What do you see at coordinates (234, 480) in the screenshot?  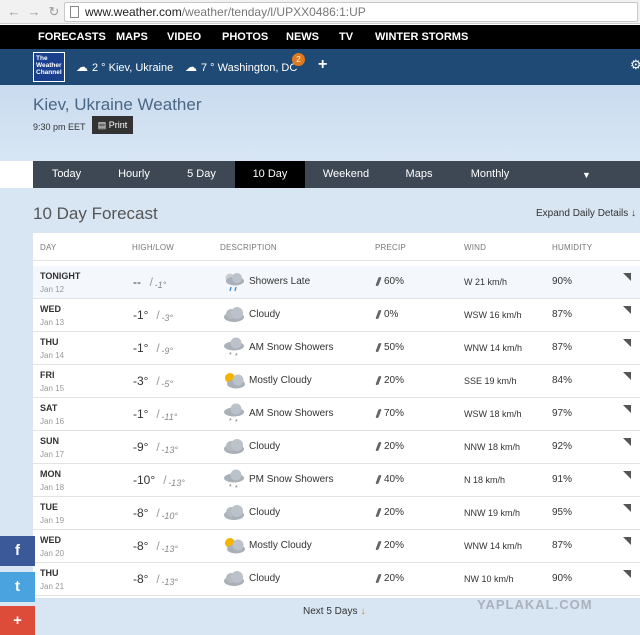 I see `snow-showers-icon: * *` at bounding box center [234, 480].